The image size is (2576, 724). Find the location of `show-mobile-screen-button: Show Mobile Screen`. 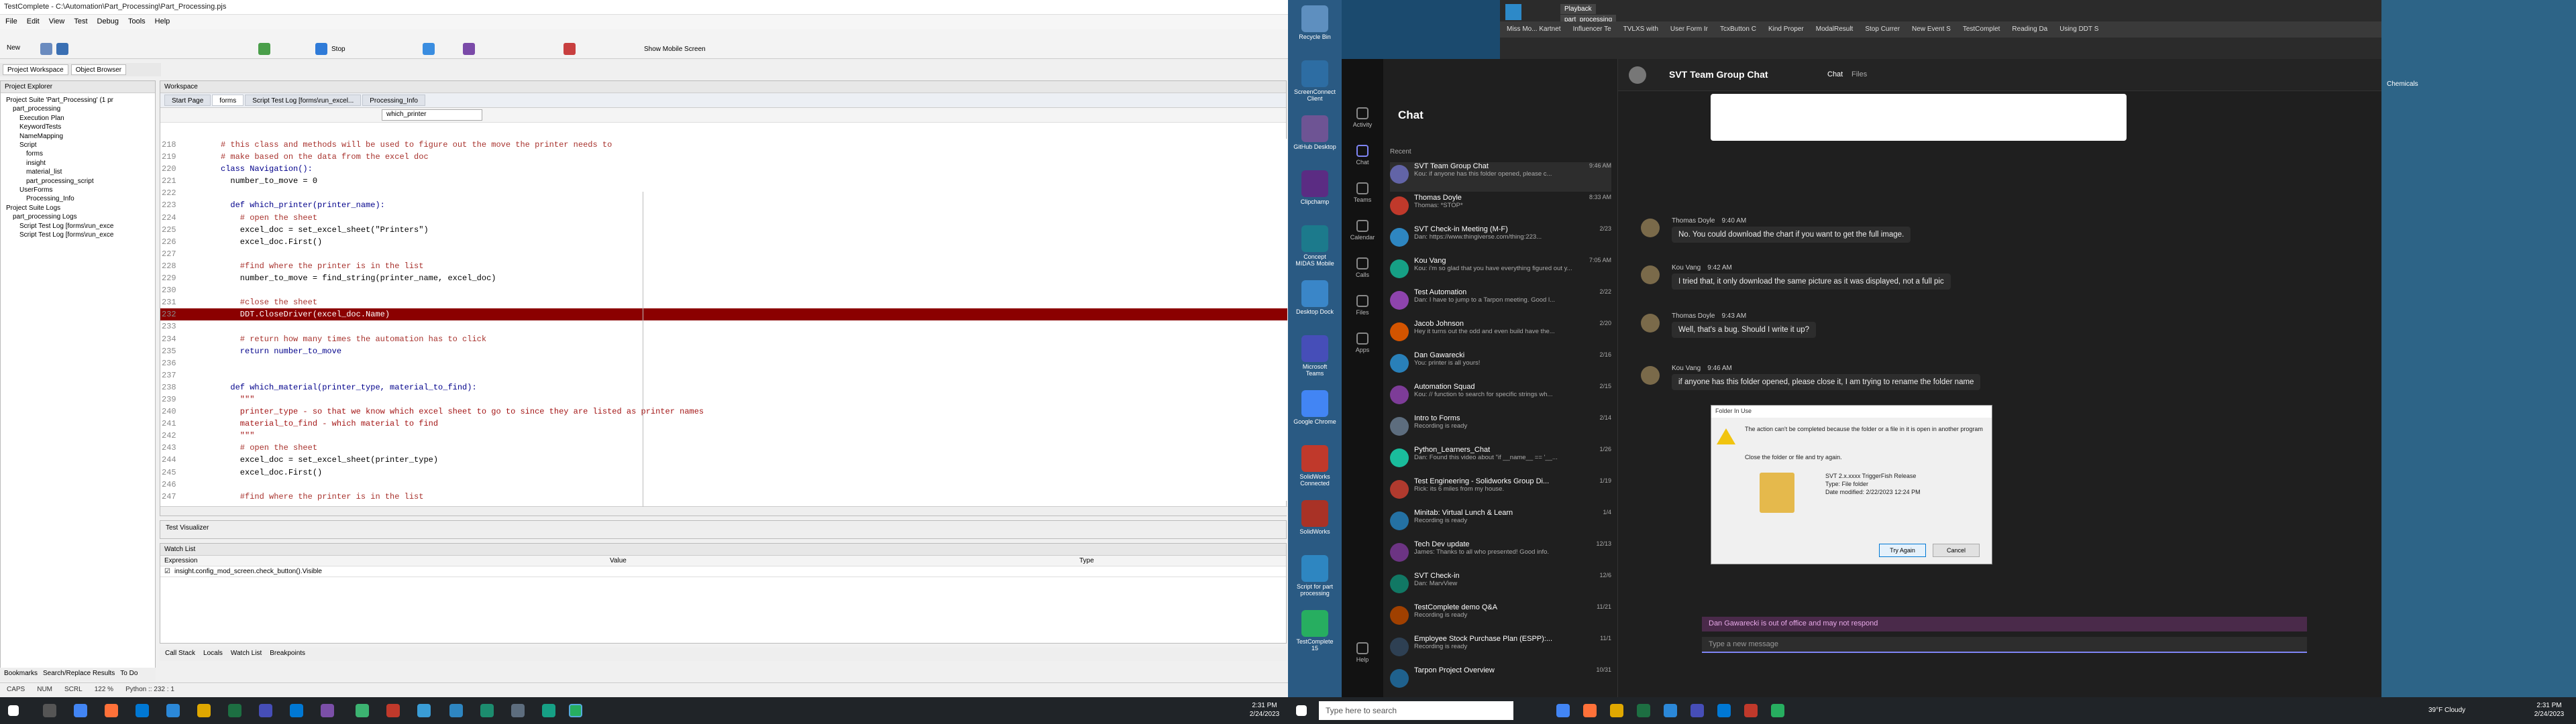

show-mobile-screen-button: Show Mobile Screen is located at coordinates (675, 49).